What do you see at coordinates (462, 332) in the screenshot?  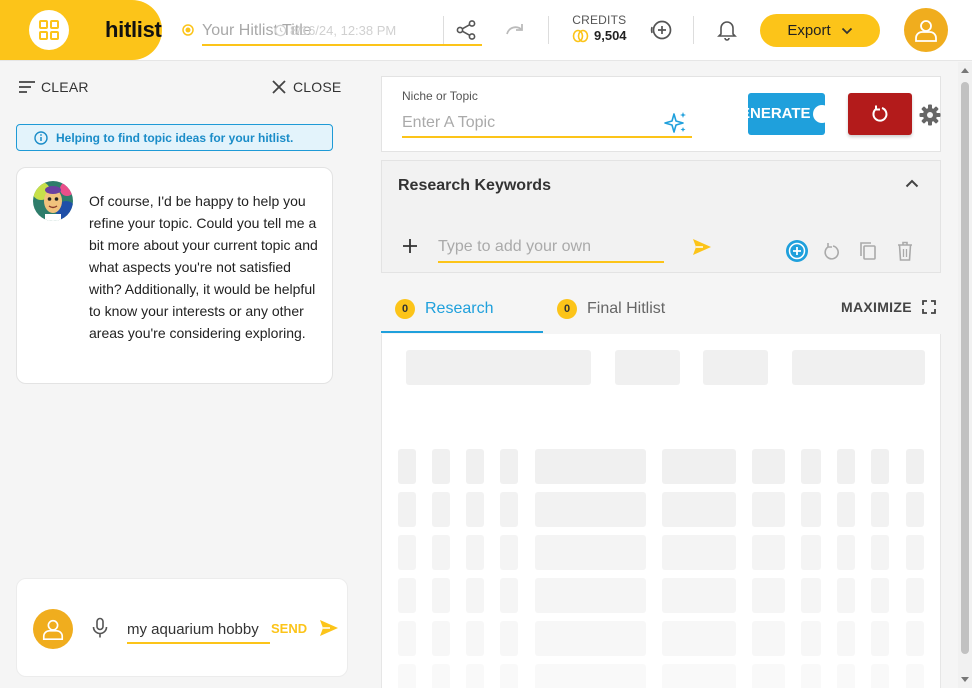 I see `active-tab-indicator` at bounding box center [462, 332].